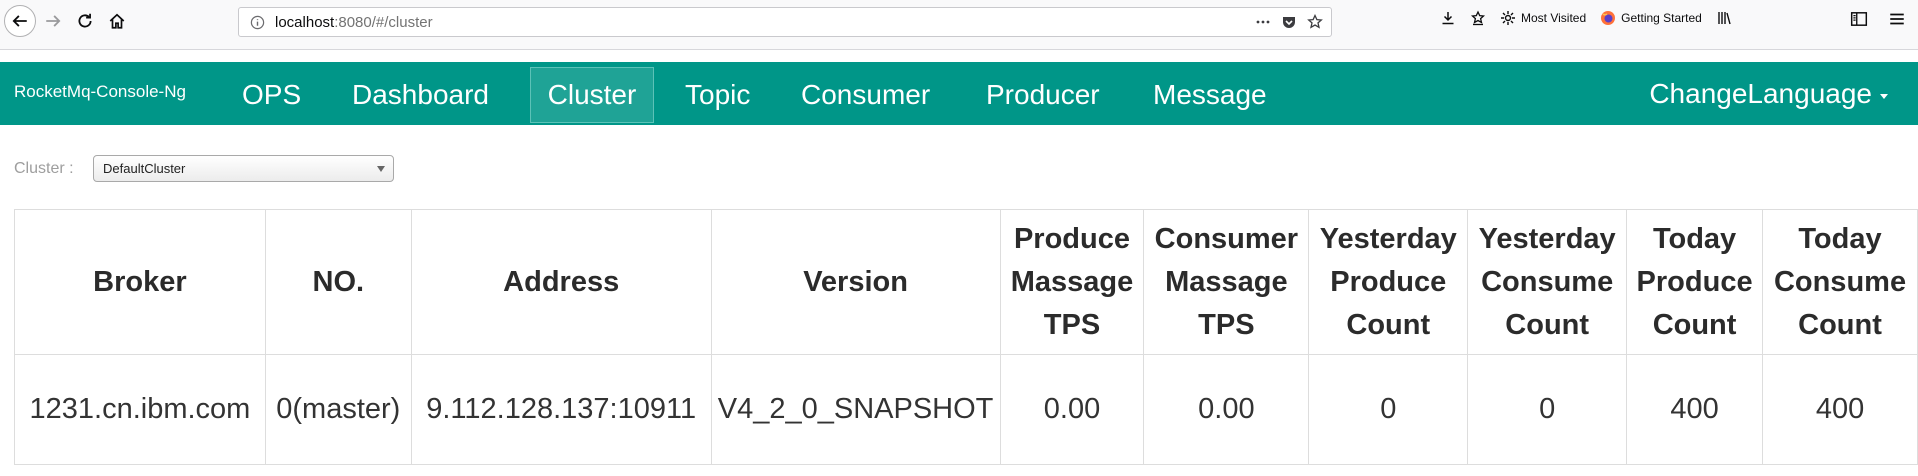 Image resolution: width=1918 pixels, height=476 pixels. What do you see at coordinates (381, 169) in the screenshot?
I see `chevron-down-icon` at bounding box center [381, 169].